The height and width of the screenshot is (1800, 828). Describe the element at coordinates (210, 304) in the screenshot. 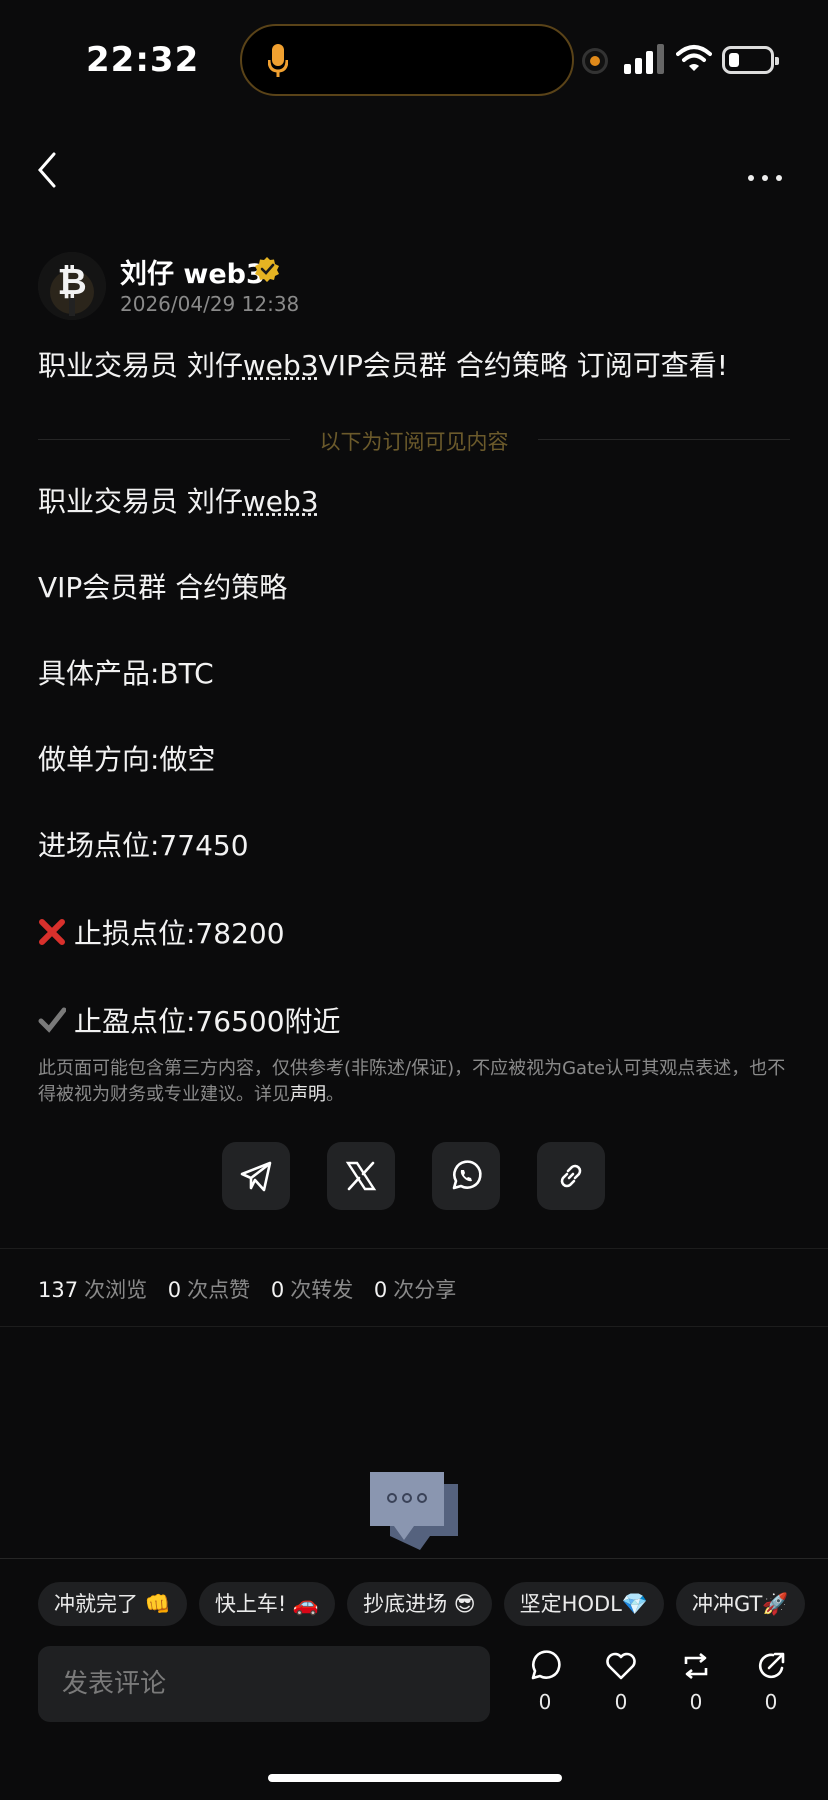

I see `post-date: 2026/04/29 12:38` at that location.